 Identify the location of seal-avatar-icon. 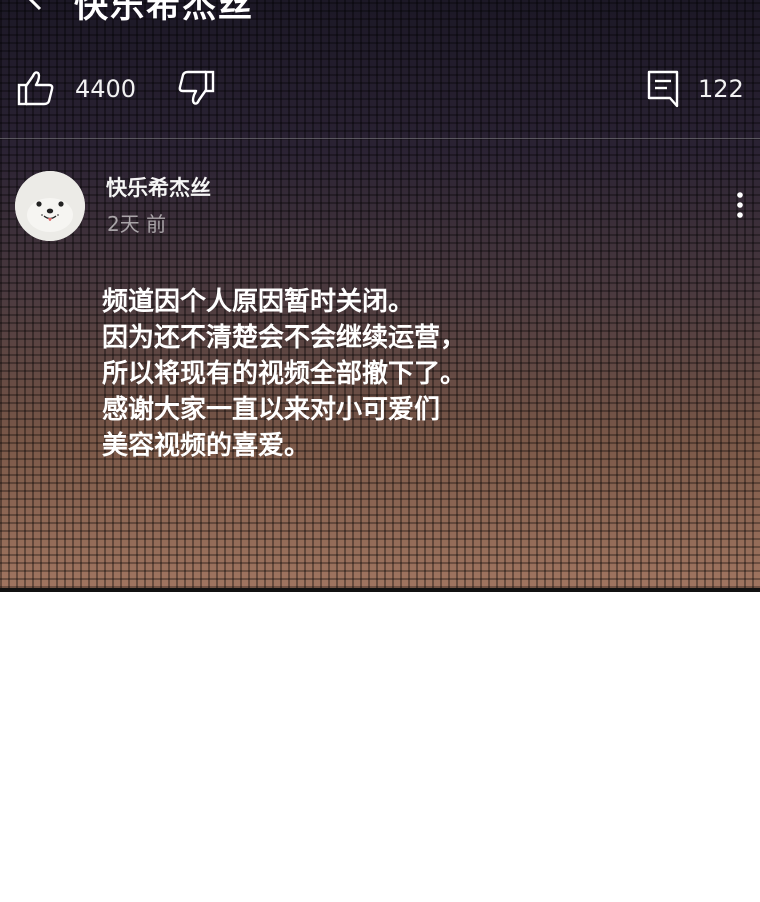
(50, 206).